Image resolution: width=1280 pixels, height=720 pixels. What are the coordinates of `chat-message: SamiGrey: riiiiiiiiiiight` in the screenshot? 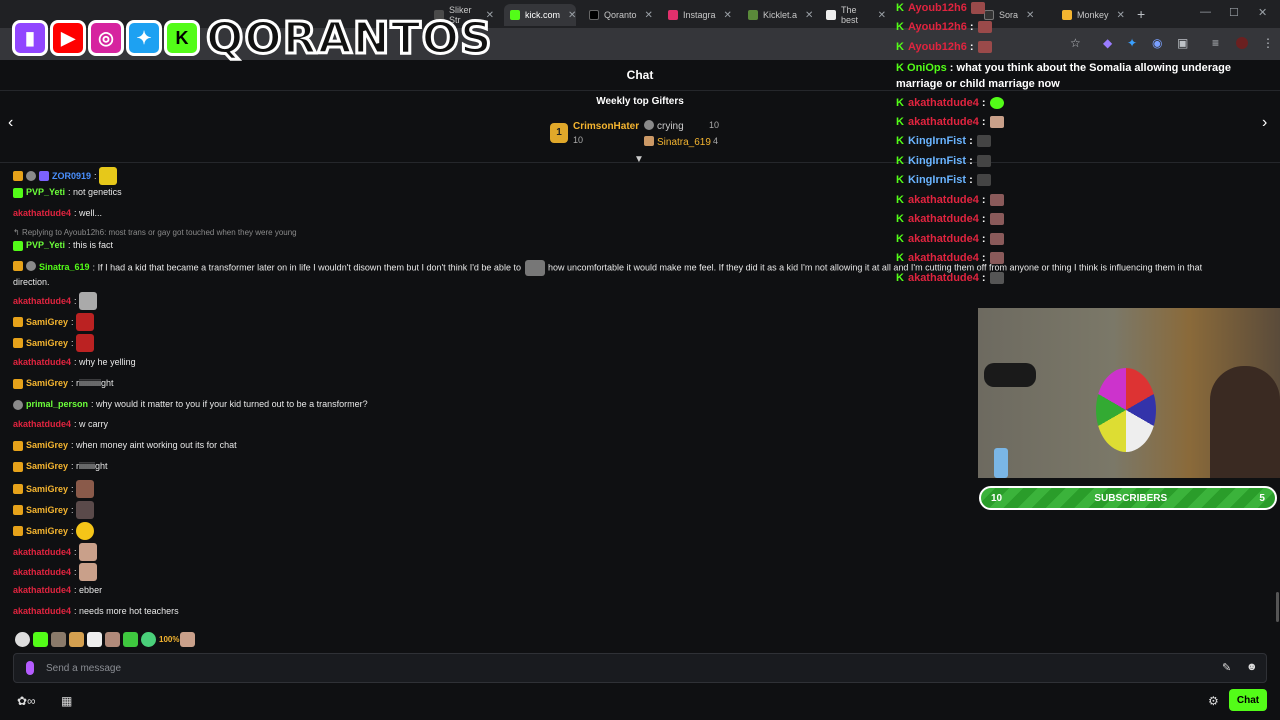 It's located at (63, 383).